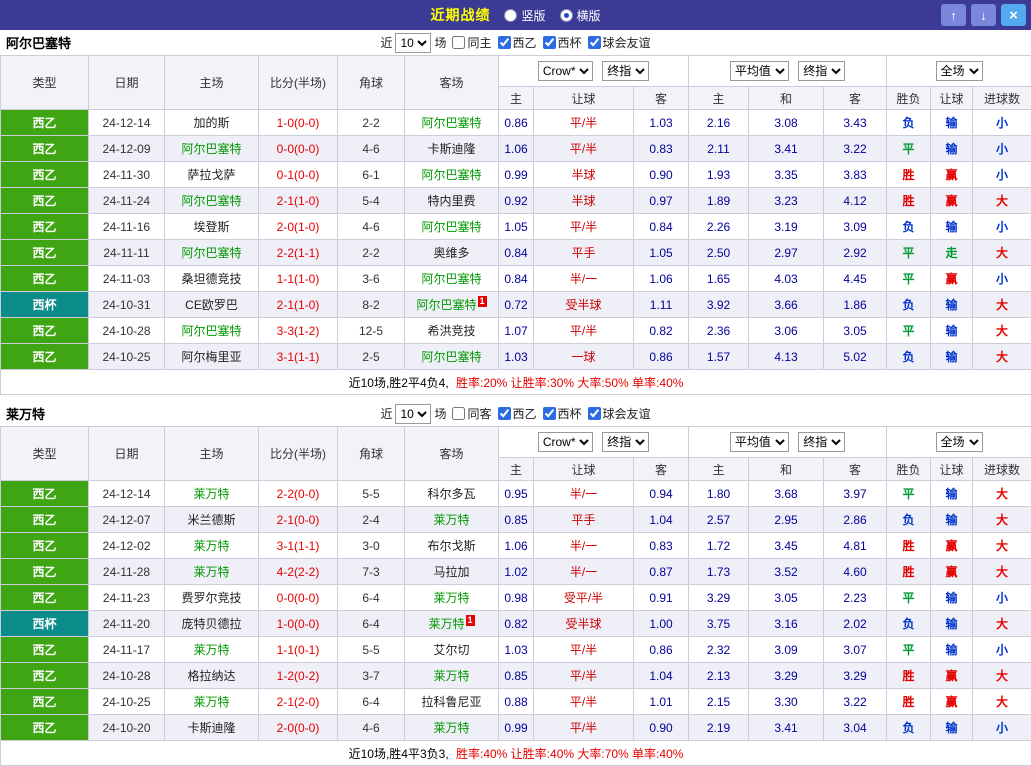 The image size is (1031, 766). What do you see at coordinates (127, 650) in the screenshot?
I see `date-cell: 24-11-17` at bounding box center [127, 650].